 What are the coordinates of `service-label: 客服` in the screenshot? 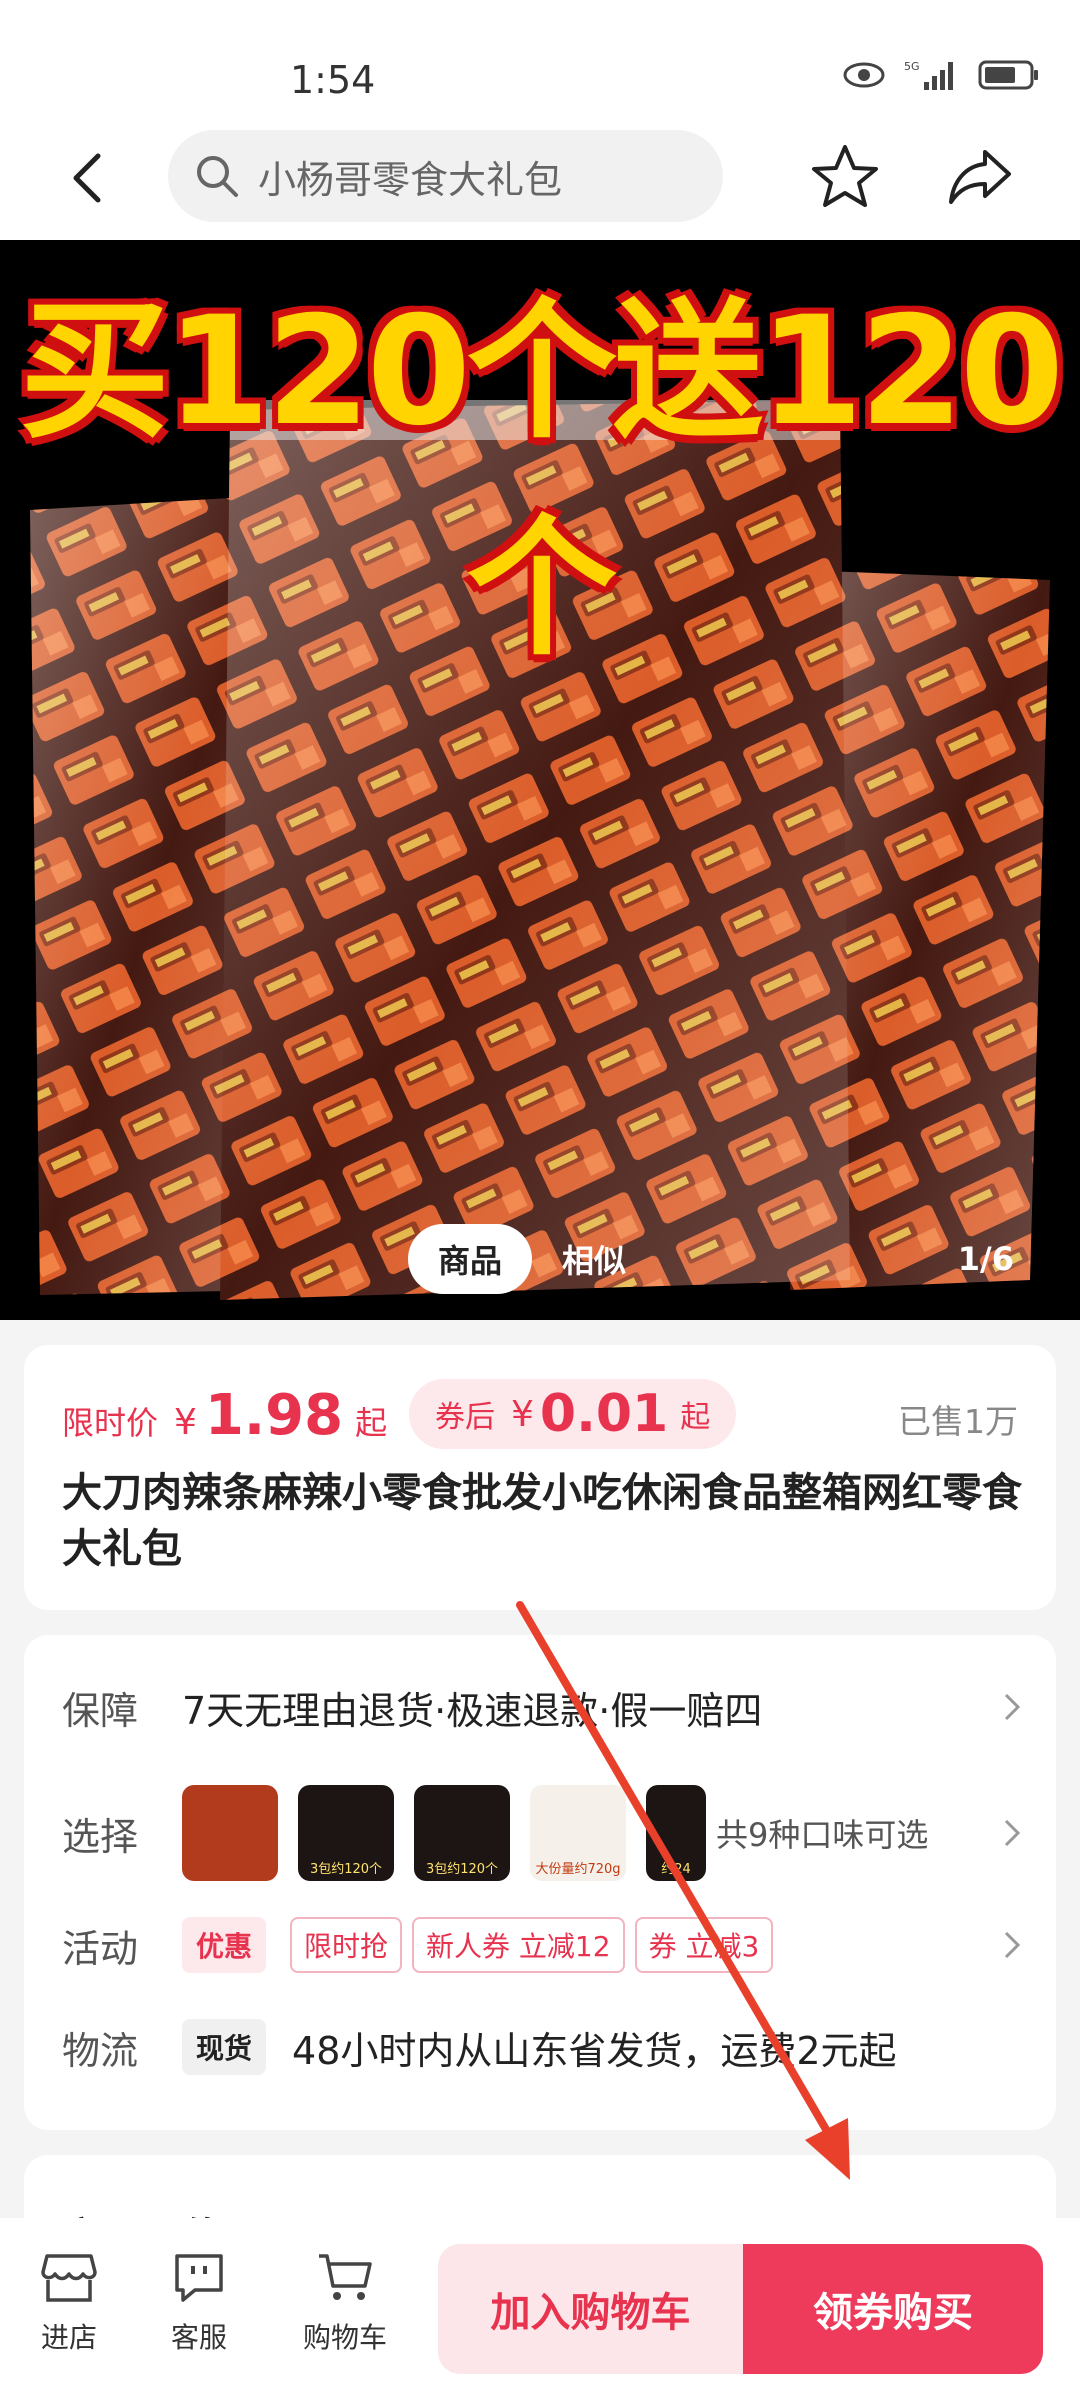 It's located at (198, 2337).